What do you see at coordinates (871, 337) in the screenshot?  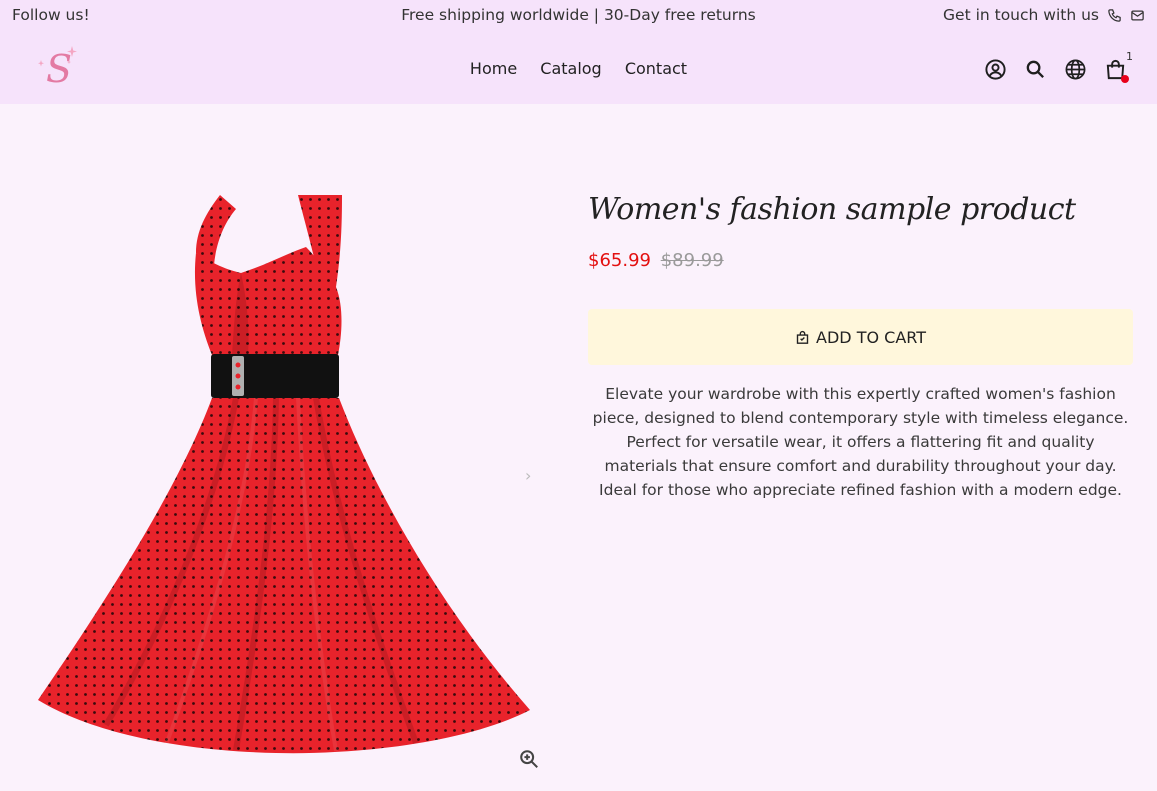 I see `add-to-cart-label: ADD TO CART` at bounding box center [871, 337].